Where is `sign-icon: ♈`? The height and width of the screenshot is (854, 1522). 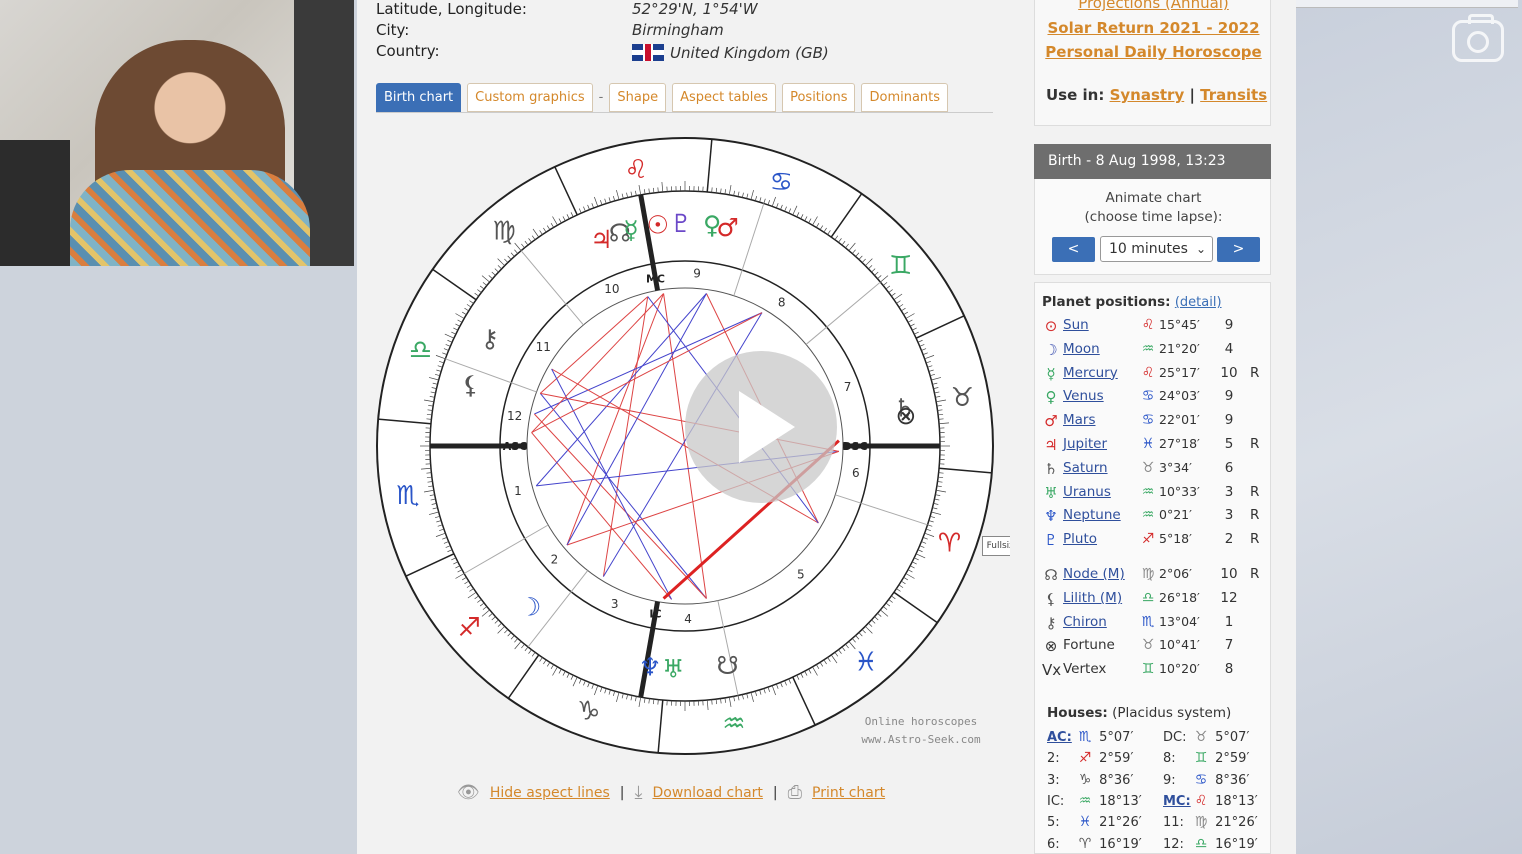
sign-icon: ♈ is located at coordinates (1085, 843).